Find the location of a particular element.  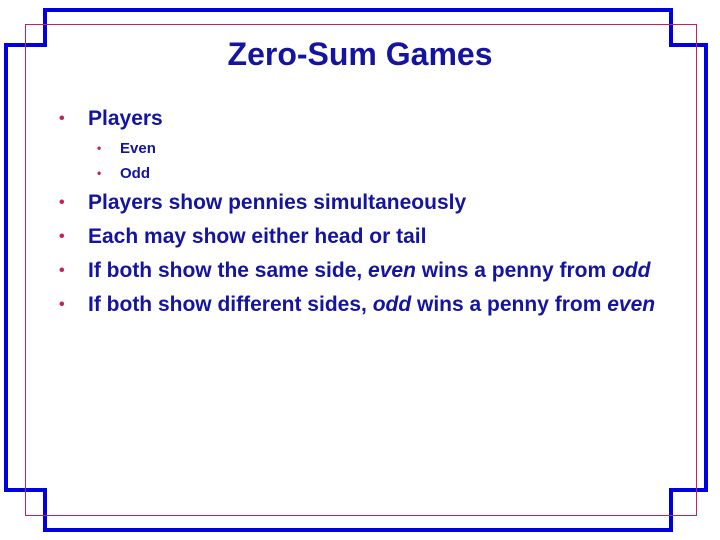

bullet-text: Players show pennies simultaneously is located at coordinates (277, 202).